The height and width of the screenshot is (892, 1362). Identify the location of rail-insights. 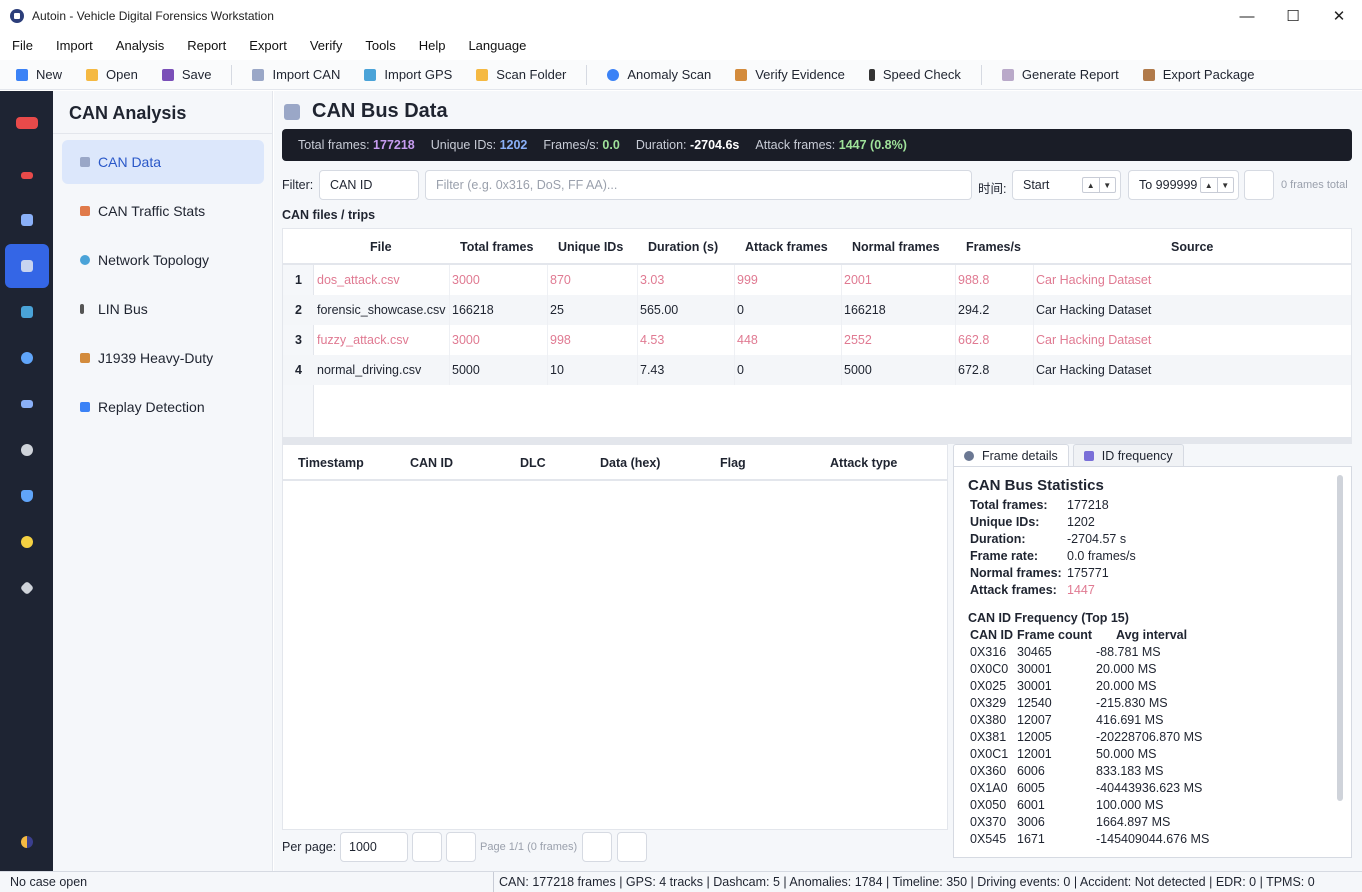
(27, 542).